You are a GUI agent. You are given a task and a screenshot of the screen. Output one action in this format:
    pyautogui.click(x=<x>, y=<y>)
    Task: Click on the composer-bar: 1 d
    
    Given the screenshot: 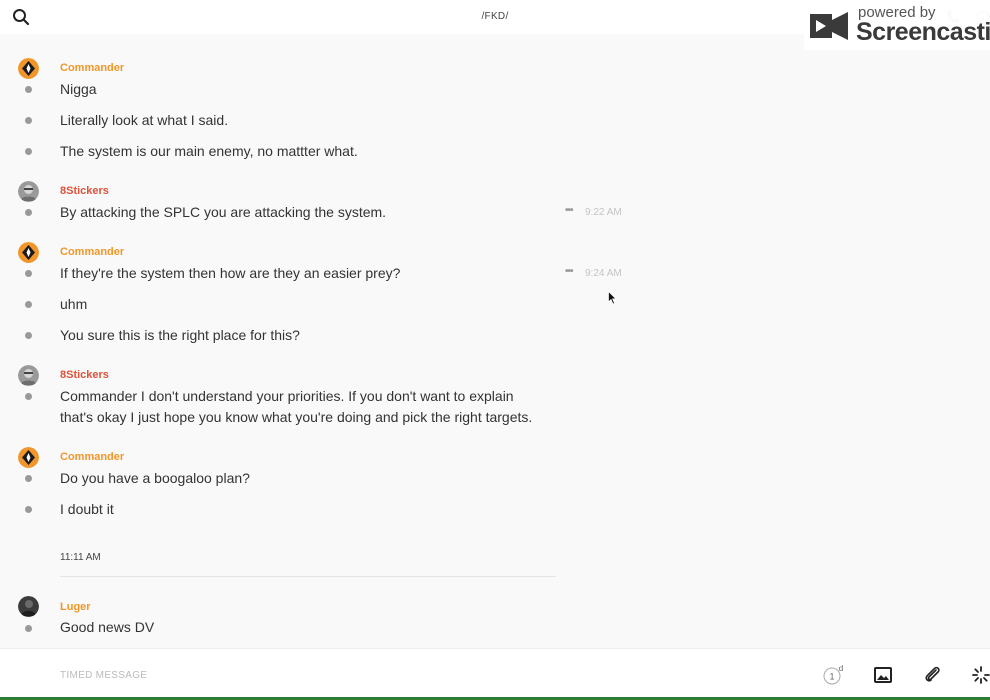 What is the action you would take?
    pyautogui.click(x=495, y=674)
    